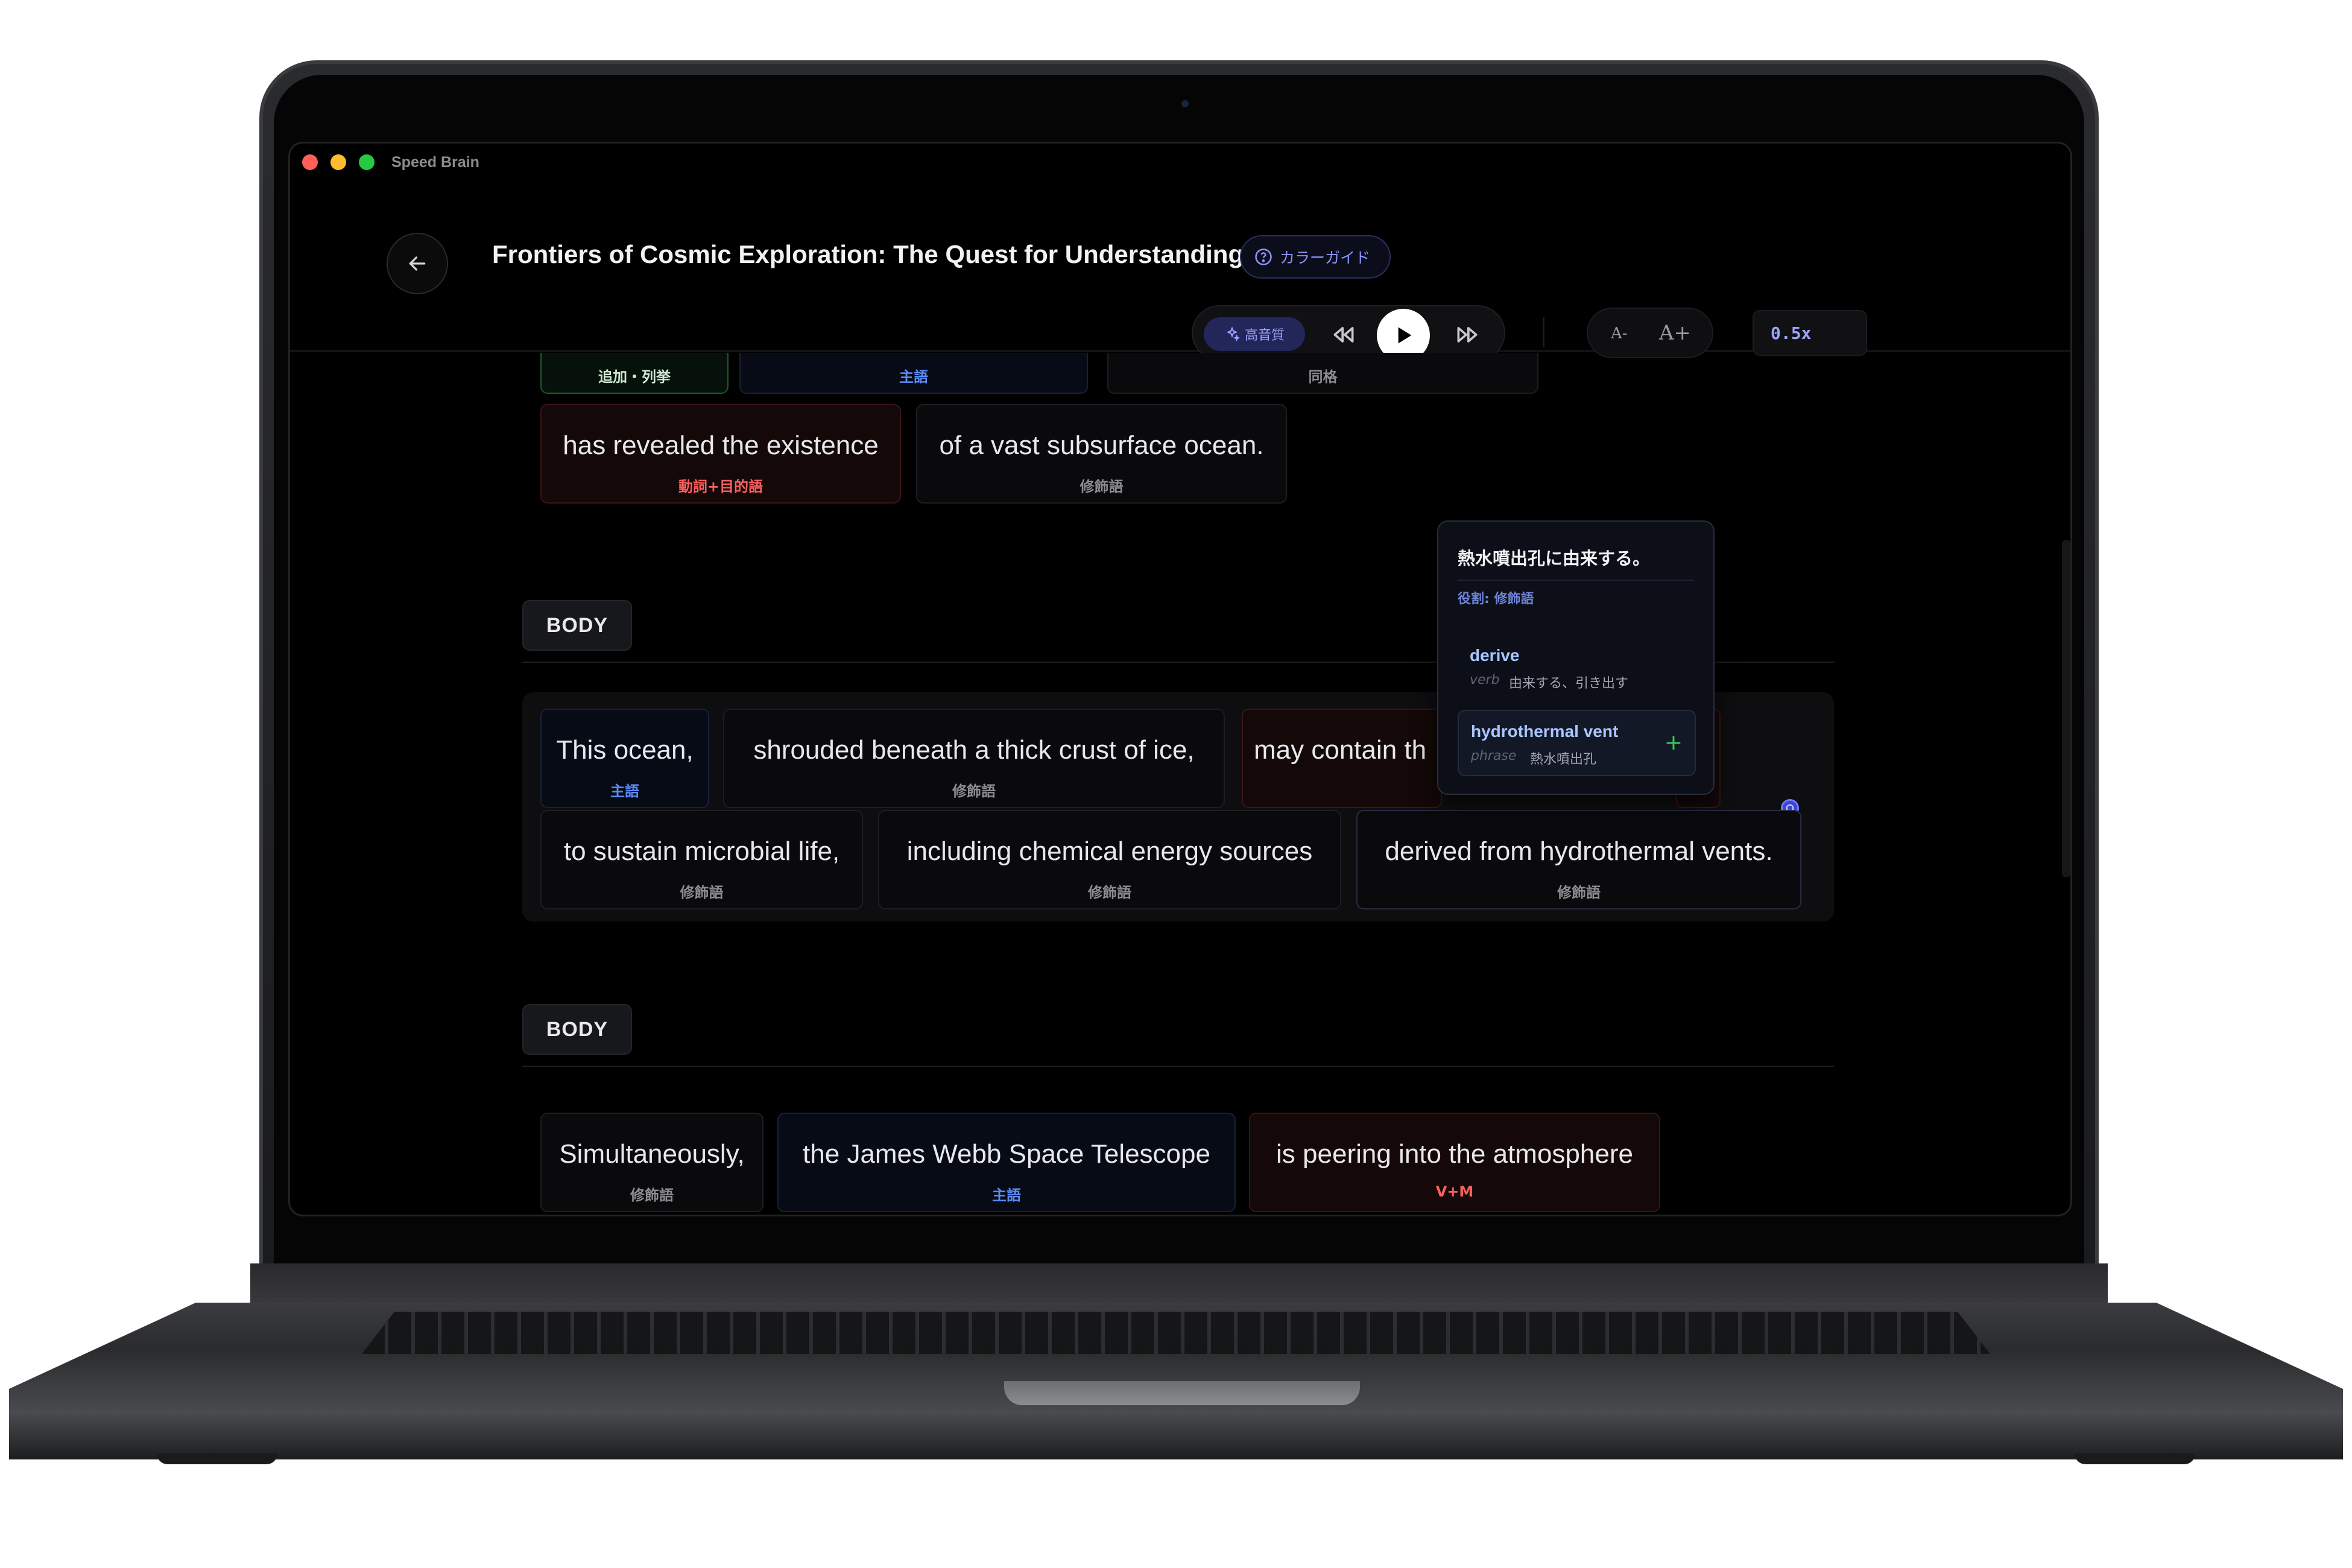 The width and height of the screenshot is (2352, 1568). What do you see at coordinates (1176, 1333) in the screenshot?
I see `keyboard` at bounding box center [1176, 1333].